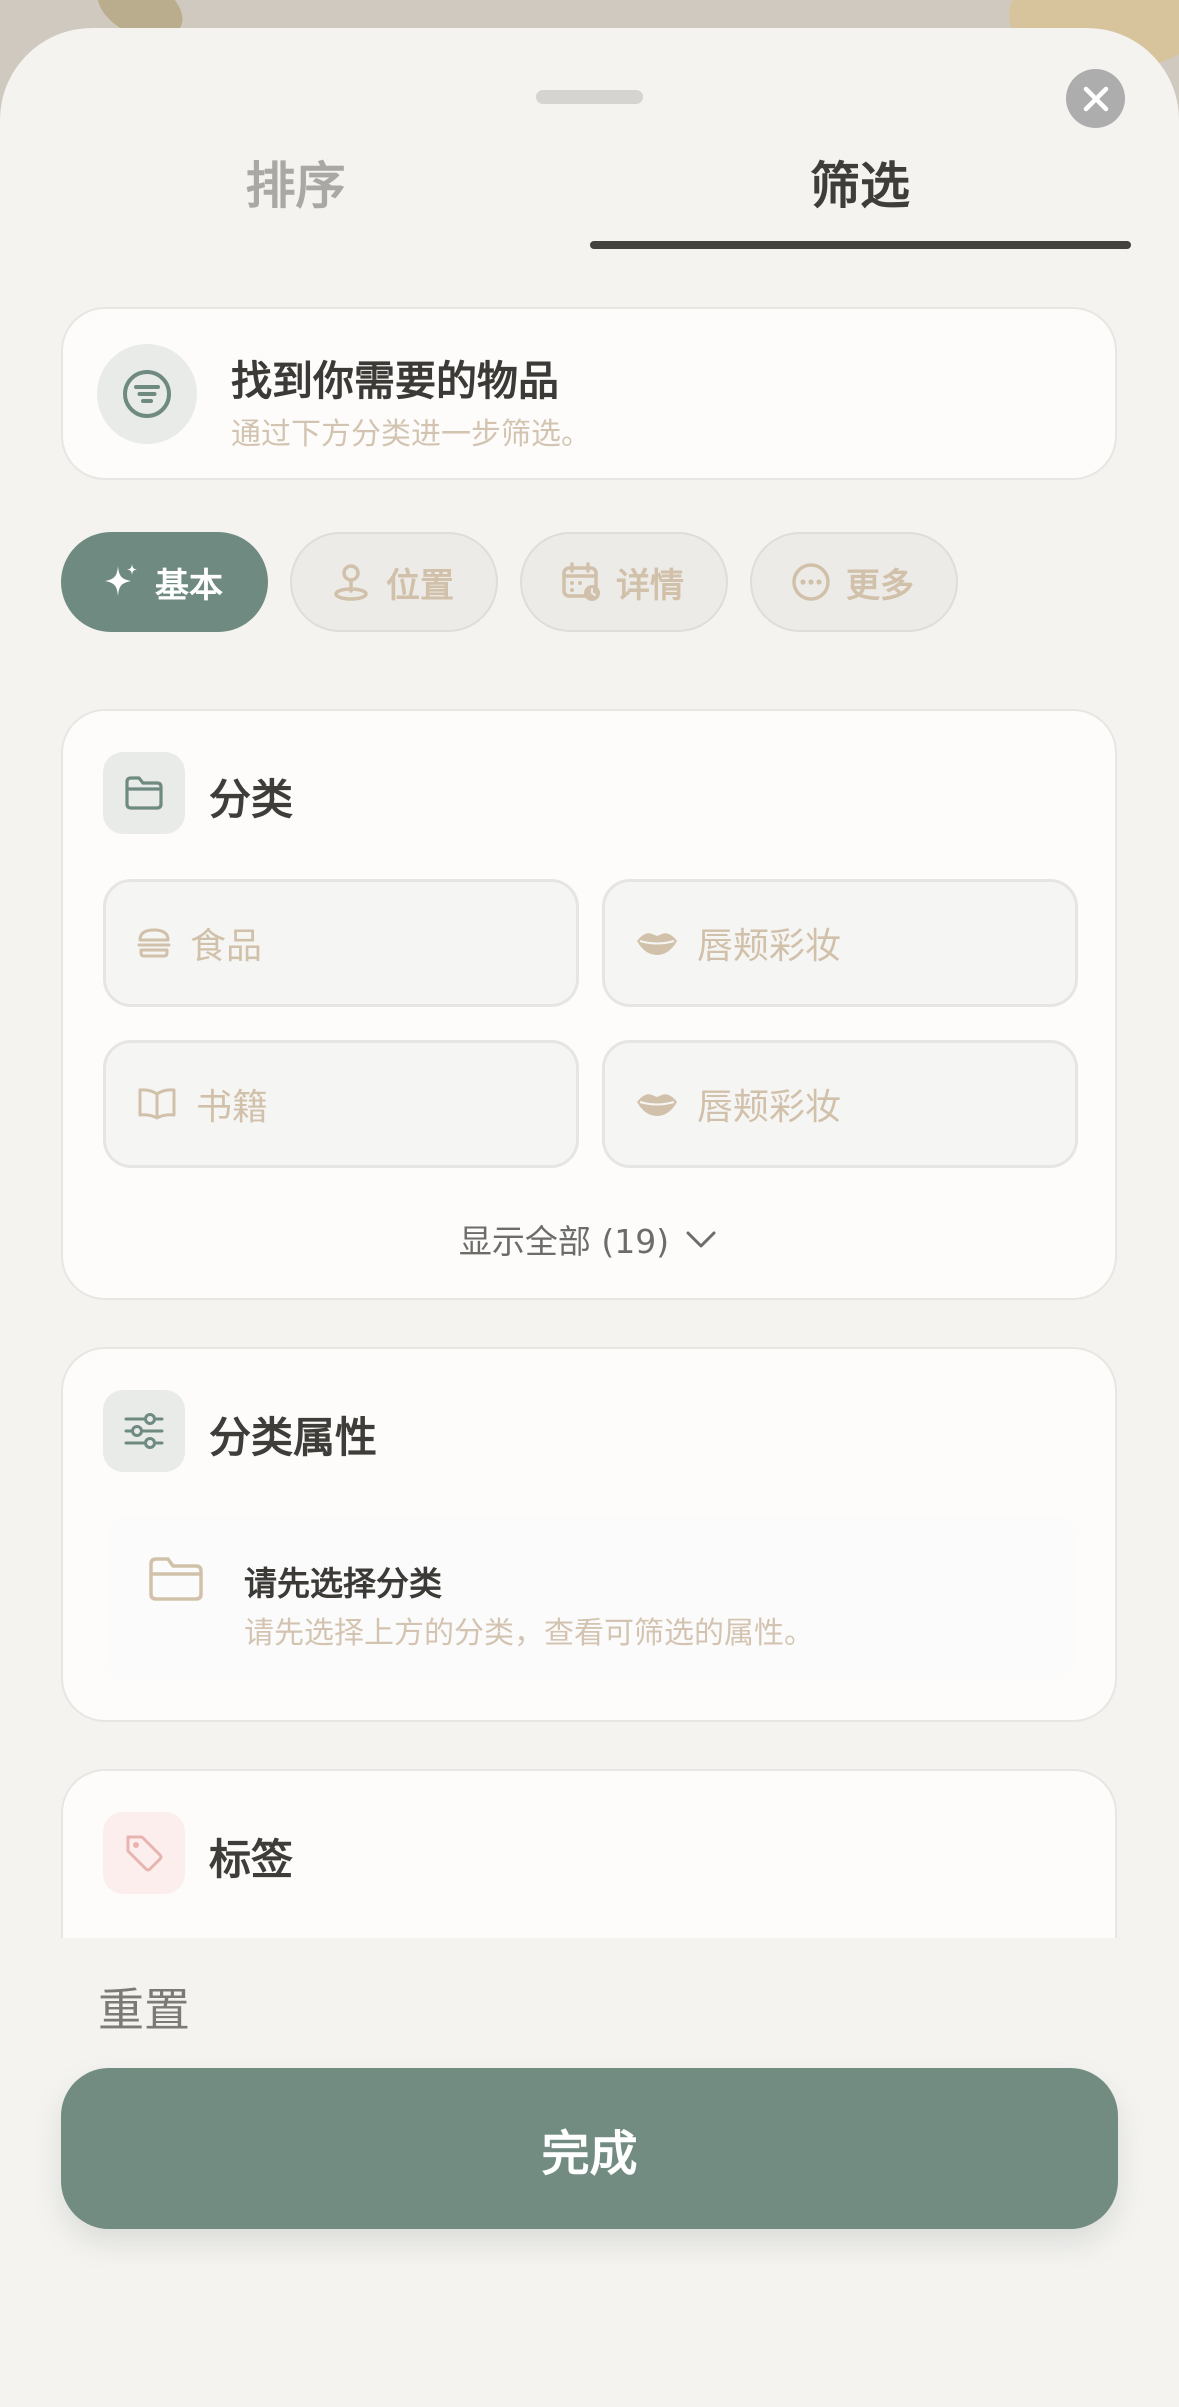 Image resolution: width=1179 pixels, height=2407 pixels. What do you see at coordinates (591, 1597) in the screenshot?
I see `attributes-empty-state: 请先选择分类 请先选择上方的分类，查看可筛选的属性。` at bounding box center [591, 1597].